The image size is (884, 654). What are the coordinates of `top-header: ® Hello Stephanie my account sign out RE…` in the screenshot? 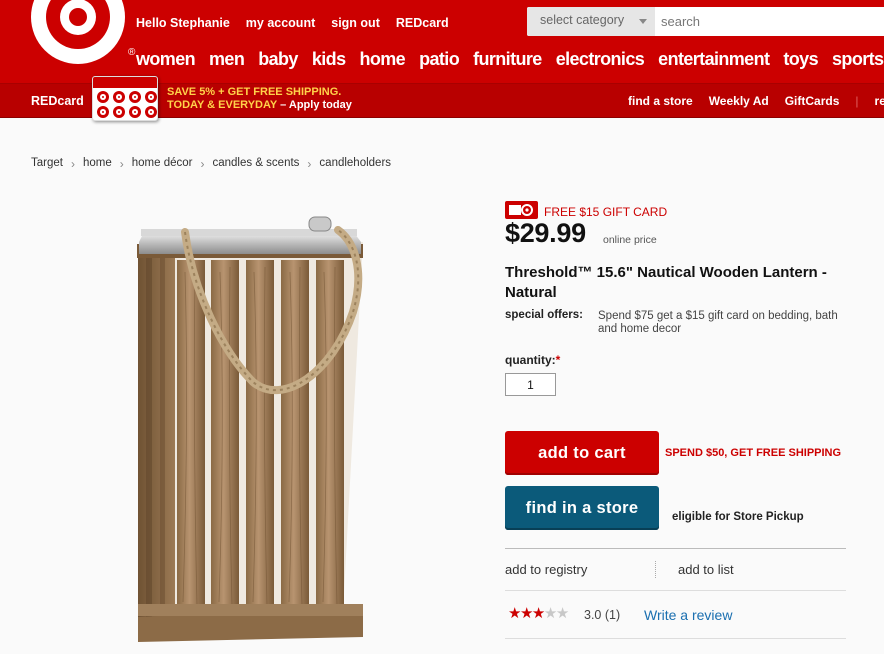 It's located at (442, 42).